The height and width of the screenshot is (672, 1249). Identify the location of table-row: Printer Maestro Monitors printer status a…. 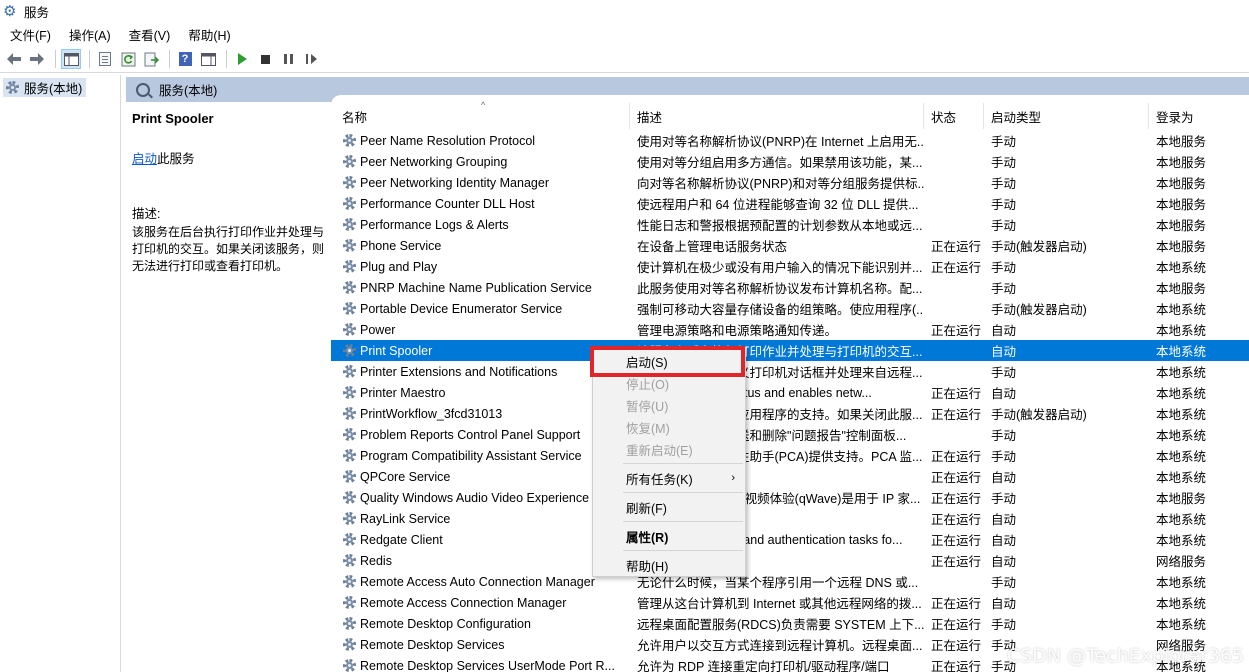
(790, 392).